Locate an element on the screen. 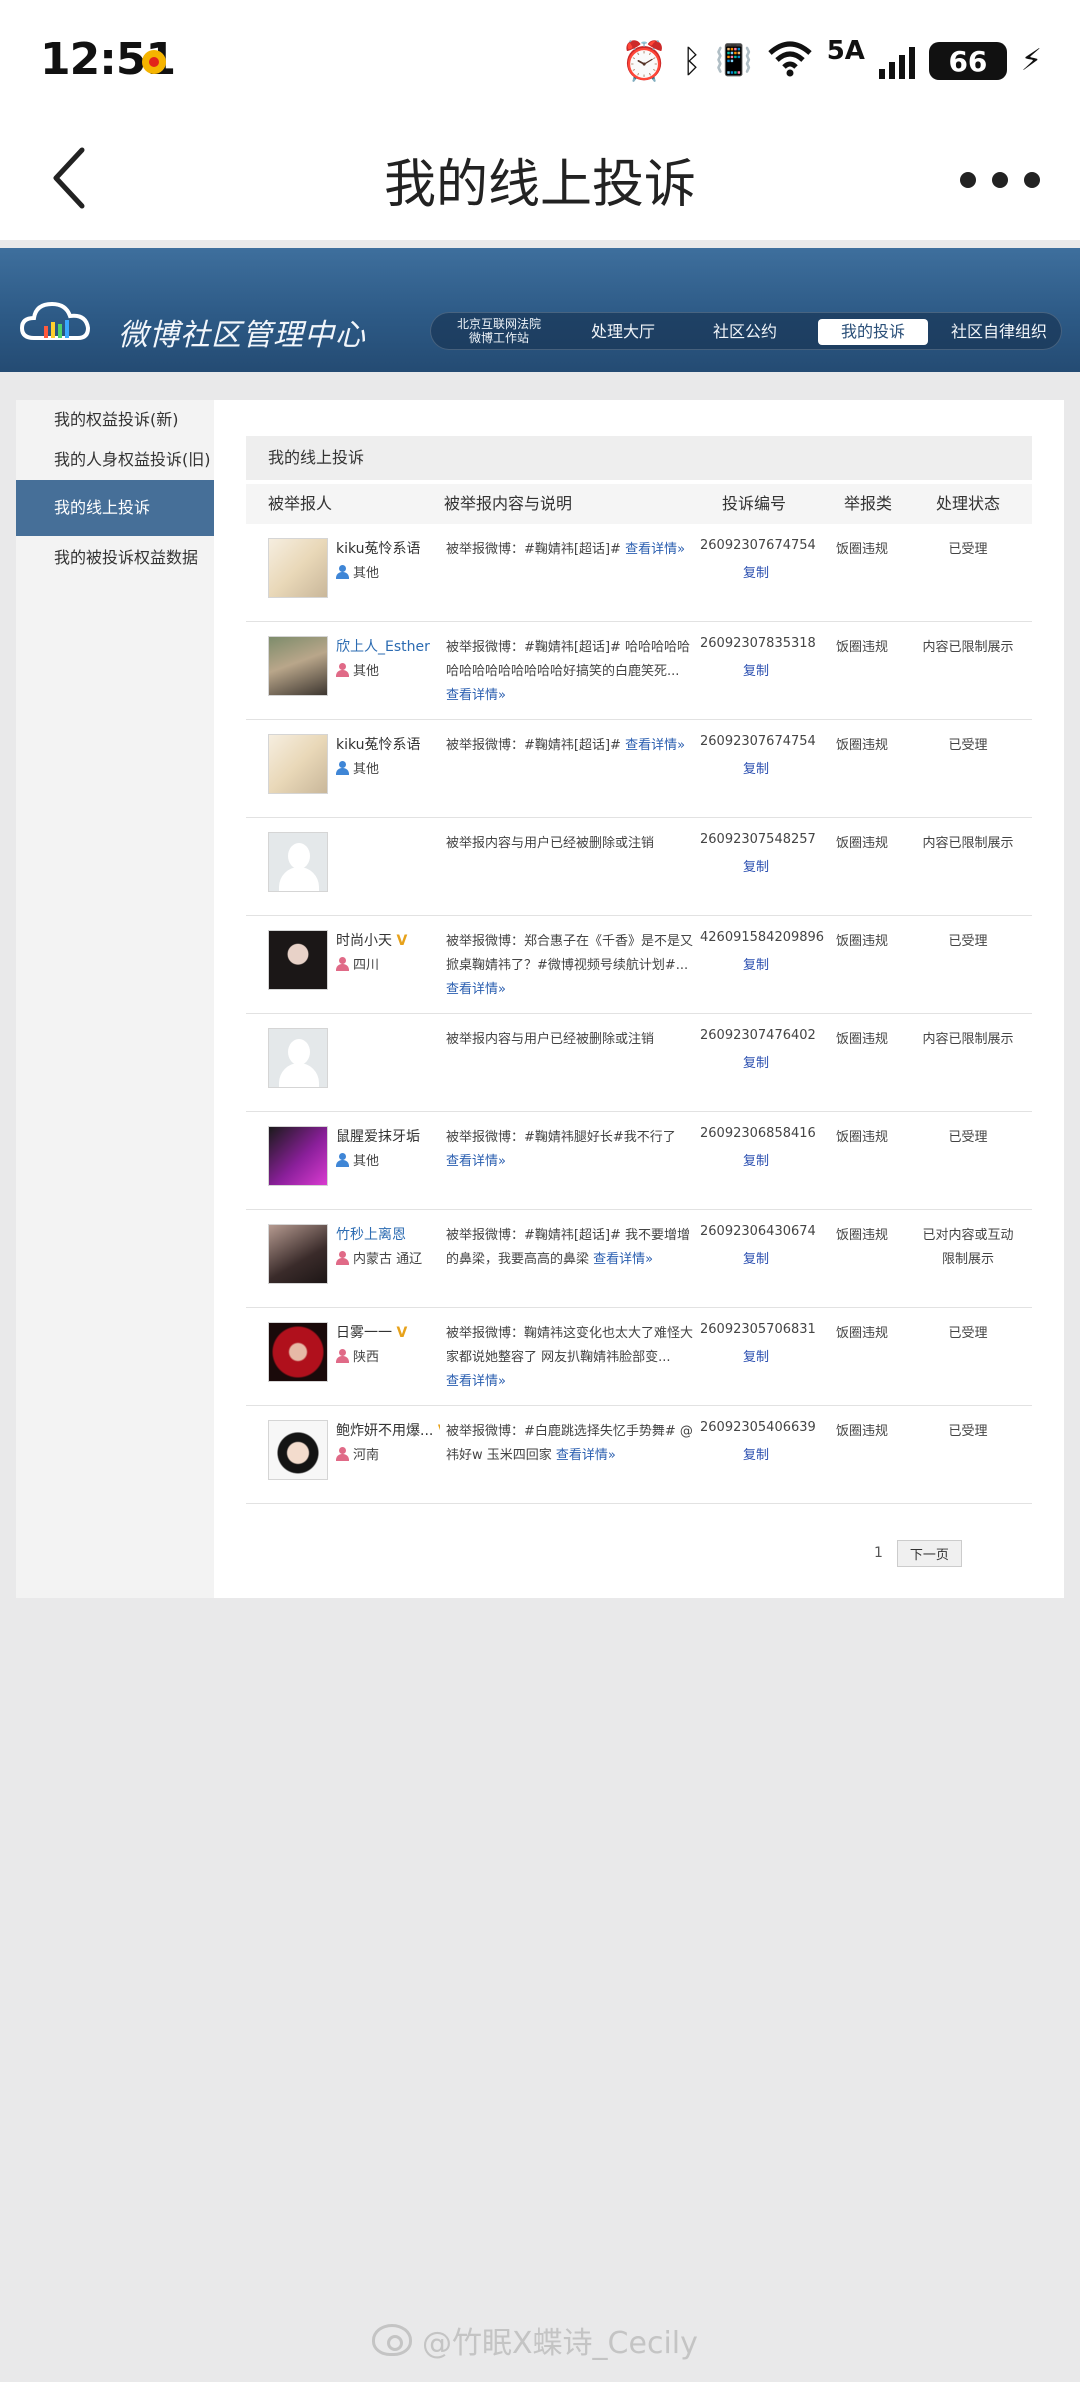 This screenshot has height=2382, width=1080. column-header: 举报类 is located at coordinates (868, 503).